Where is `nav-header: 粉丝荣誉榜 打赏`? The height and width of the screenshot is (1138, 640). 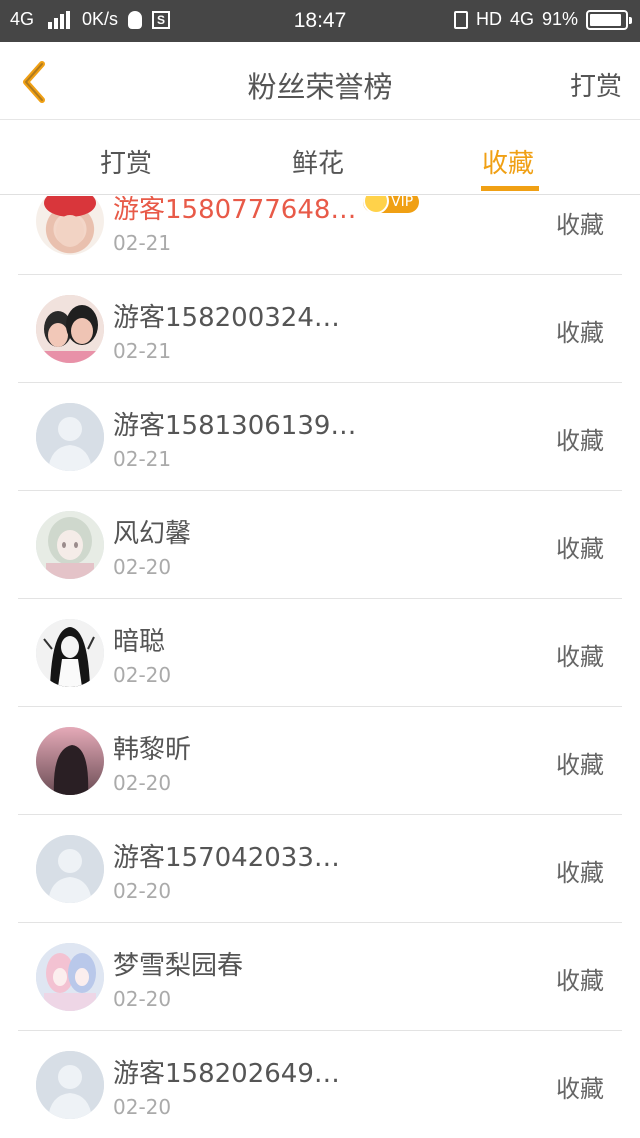 nav-header: 粉丝荣誉榜 打赏 is located at coordinates (320, 81).